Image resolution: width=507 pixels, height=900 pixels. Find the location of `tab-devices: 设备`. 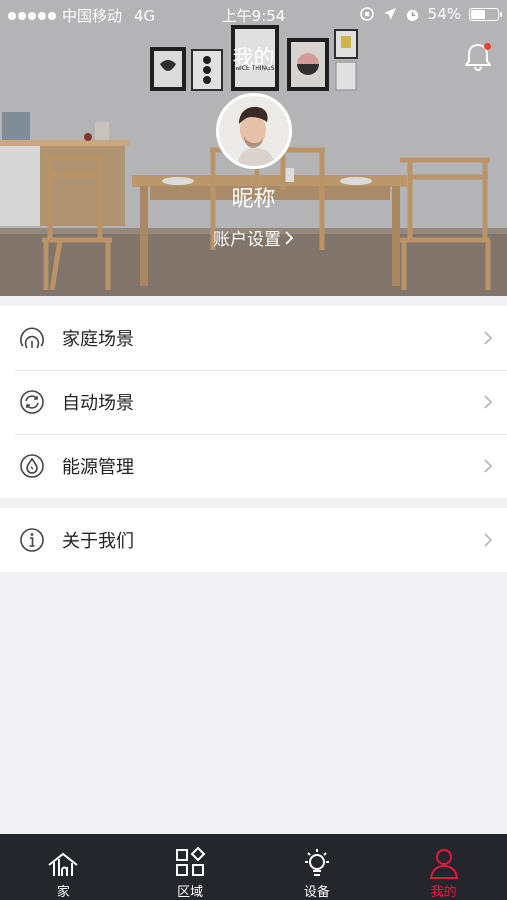

tab-devices: 设备 is located at coordinates (317, 867).